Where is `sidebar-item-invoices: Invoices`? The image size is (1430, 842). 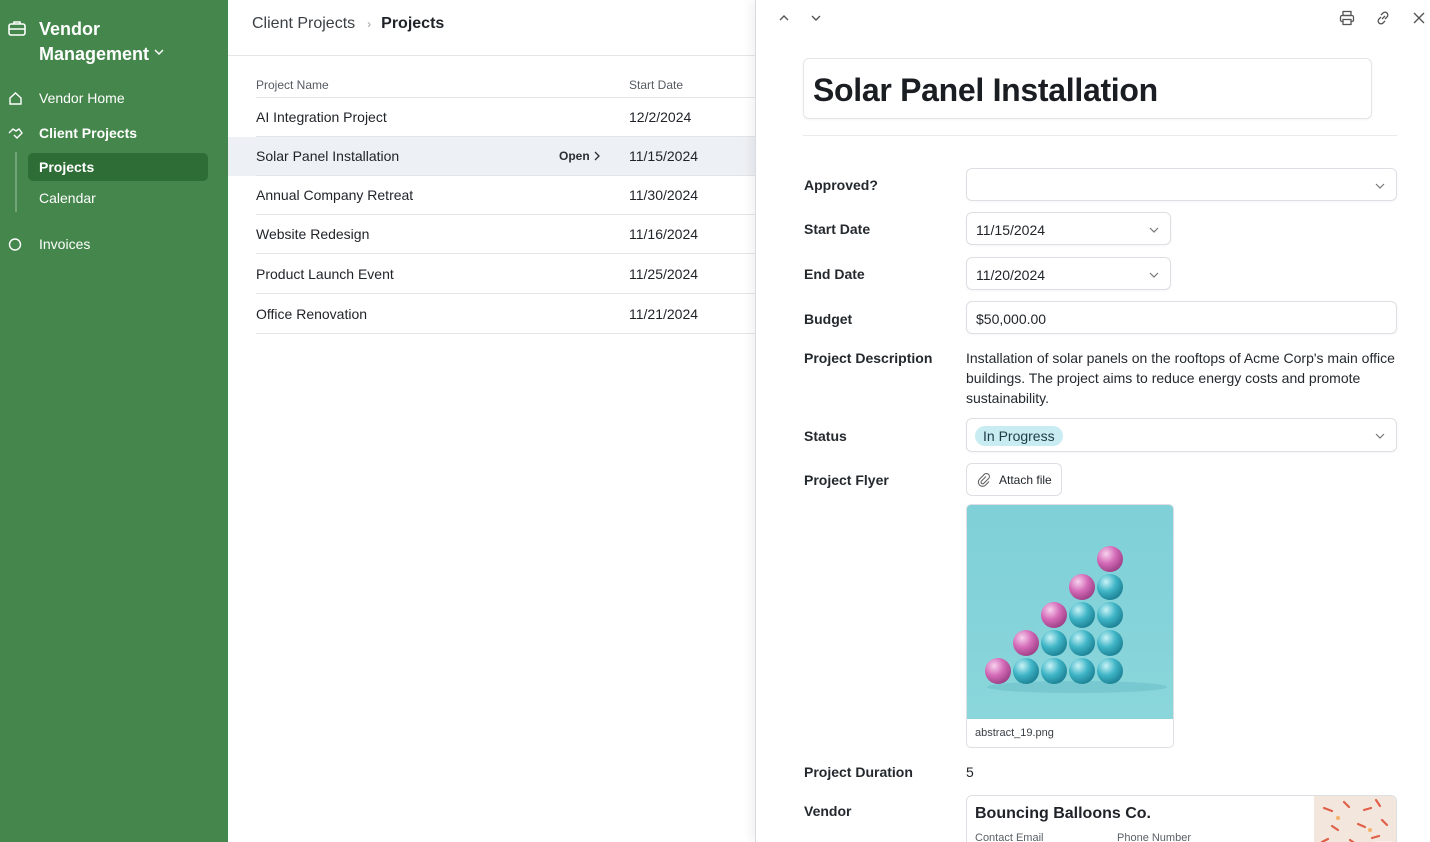
sidebar-item-invoices: Invoices is located at coordinates (114, 244).